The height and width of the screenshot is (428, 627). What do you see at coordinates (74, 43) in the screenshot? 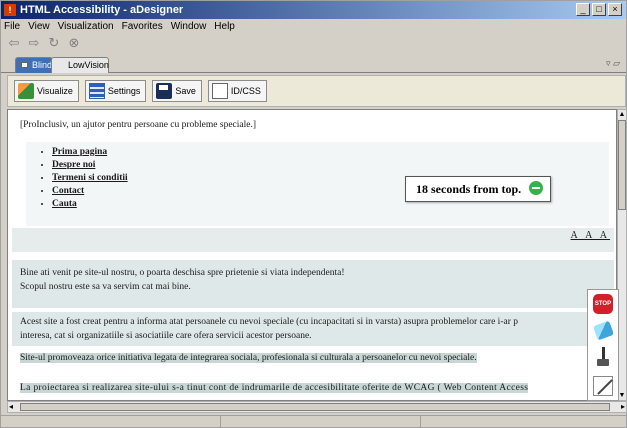
I see `stop-icon: ⊗` at bounding box center [74, 43].